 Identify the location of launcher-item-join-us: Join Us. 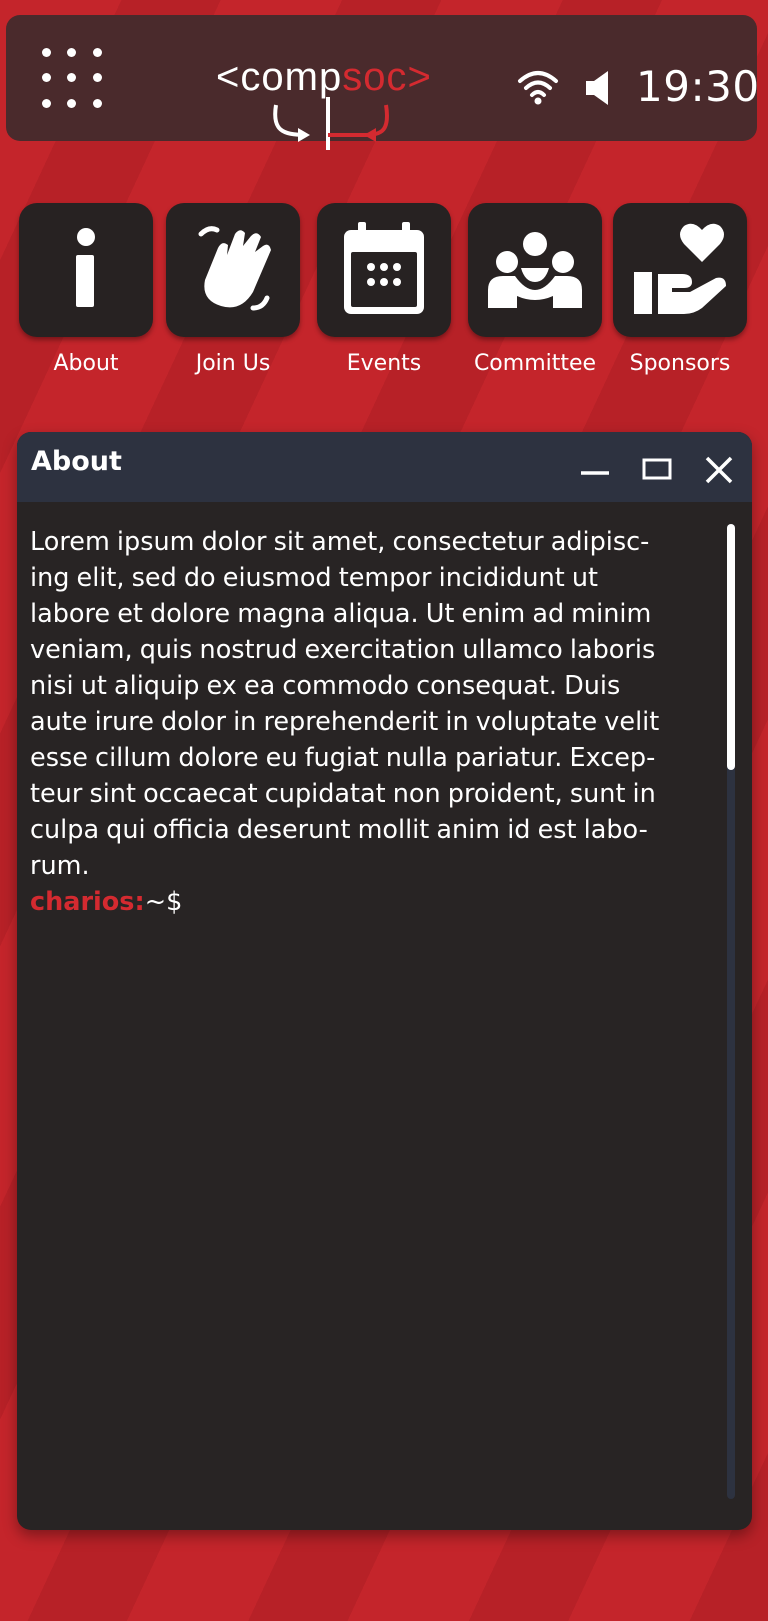
(233, 289).